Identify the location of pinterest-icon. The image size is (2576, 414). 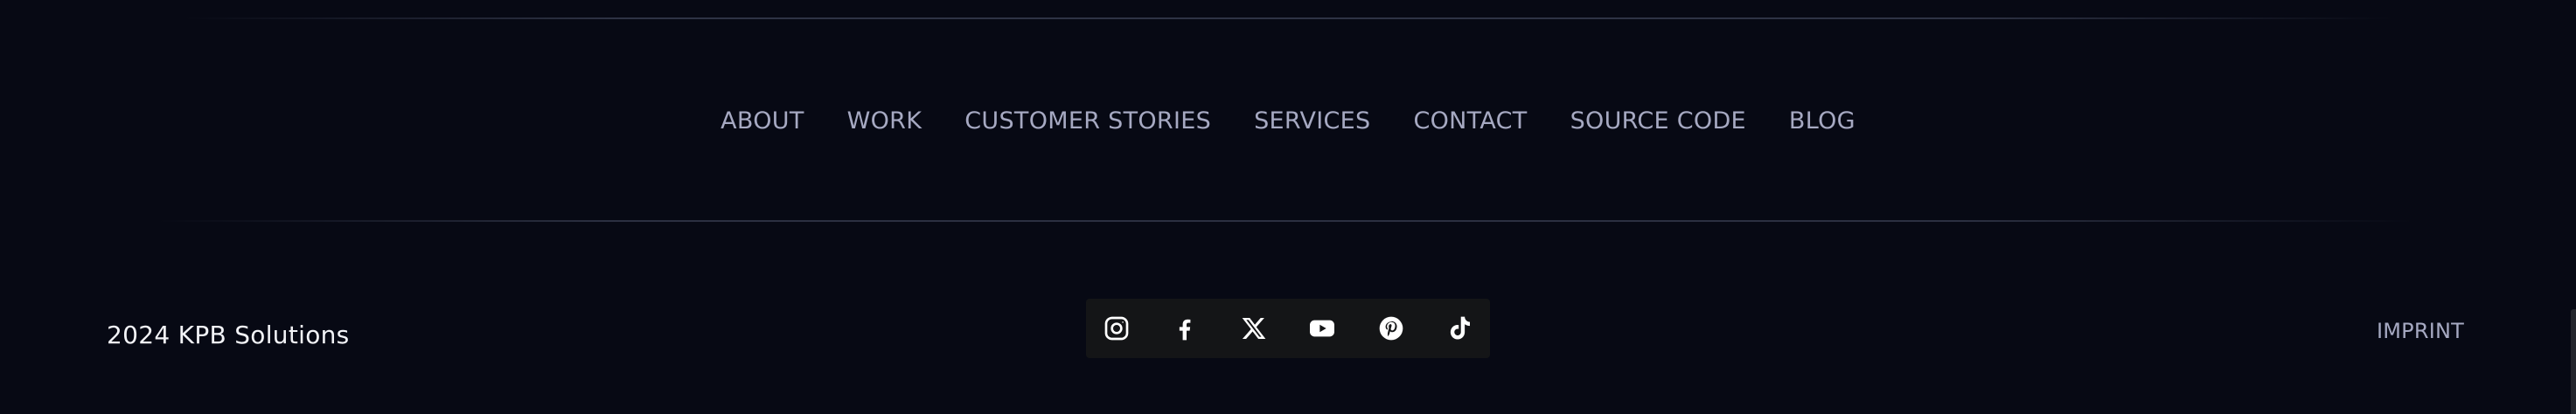
(1391, 328).